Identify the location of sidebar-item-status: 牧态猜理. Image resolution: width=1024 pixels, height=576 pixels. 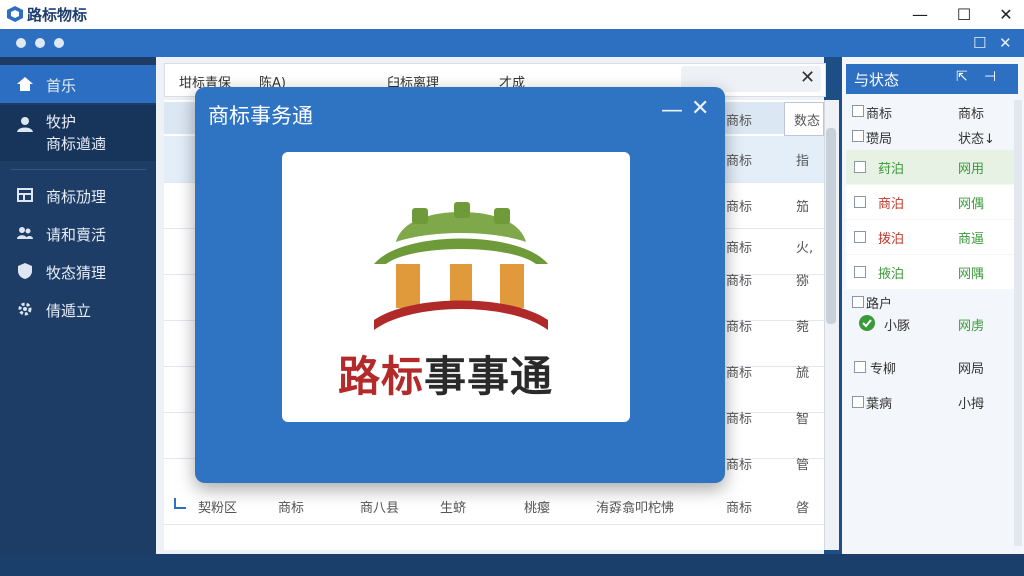
(78, 274).